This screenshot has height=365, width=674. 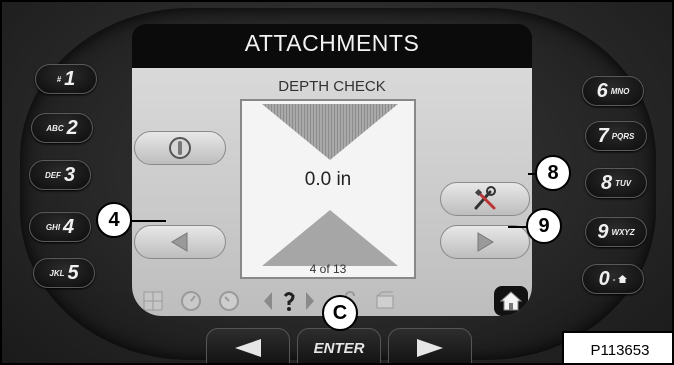 What do you see at coordinates (146, 221) in the screenshot?
I see `callout-4-leader` at bounding box center [146, 221].